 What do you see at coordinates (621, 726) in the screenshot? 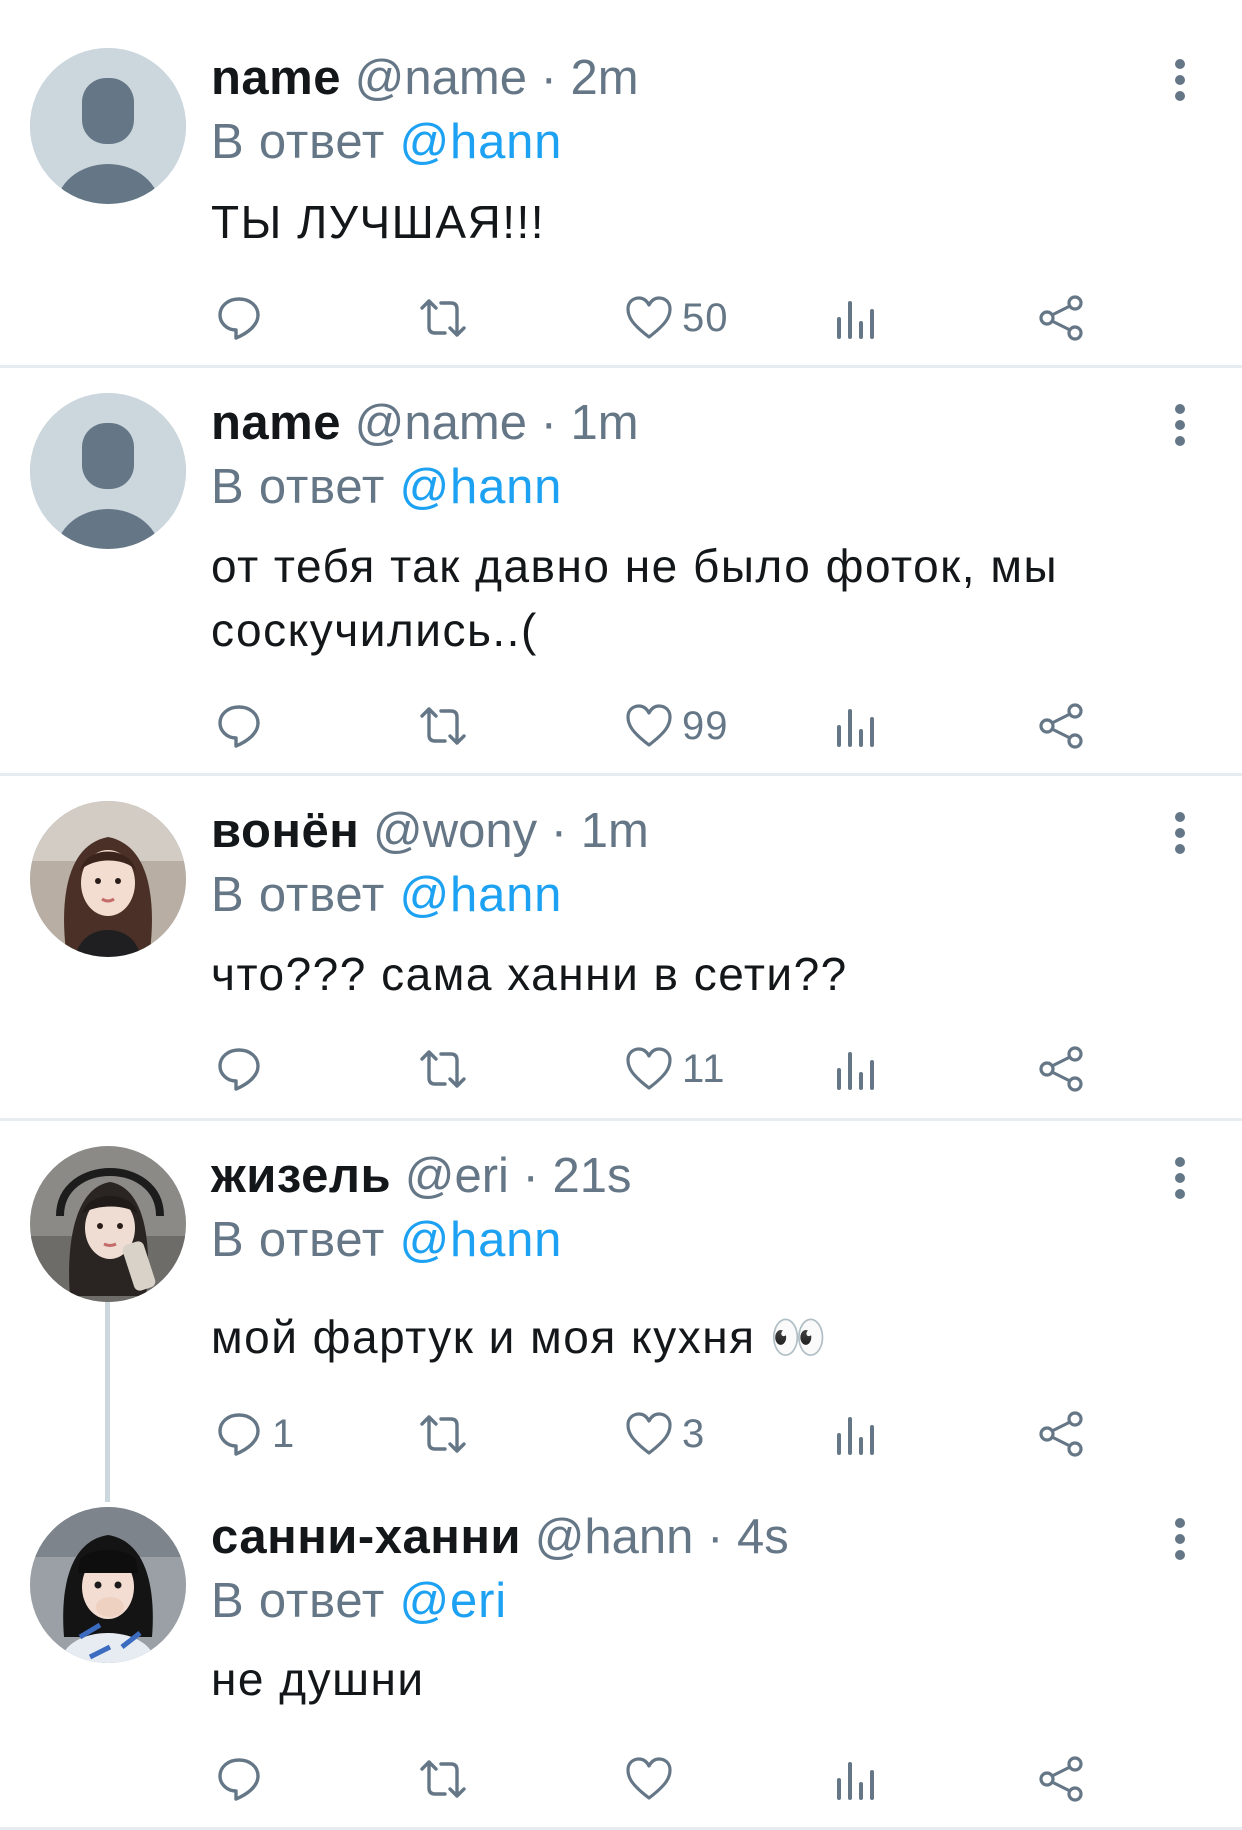
I see `action-bar: 99` at bounding box center [621, 726].